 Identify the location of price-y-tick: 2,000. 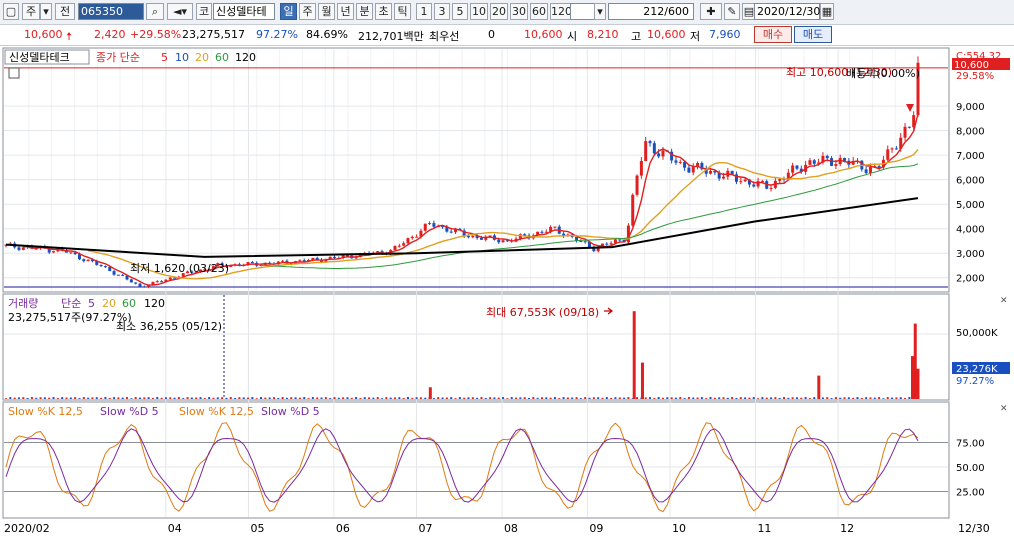
(970, 279).